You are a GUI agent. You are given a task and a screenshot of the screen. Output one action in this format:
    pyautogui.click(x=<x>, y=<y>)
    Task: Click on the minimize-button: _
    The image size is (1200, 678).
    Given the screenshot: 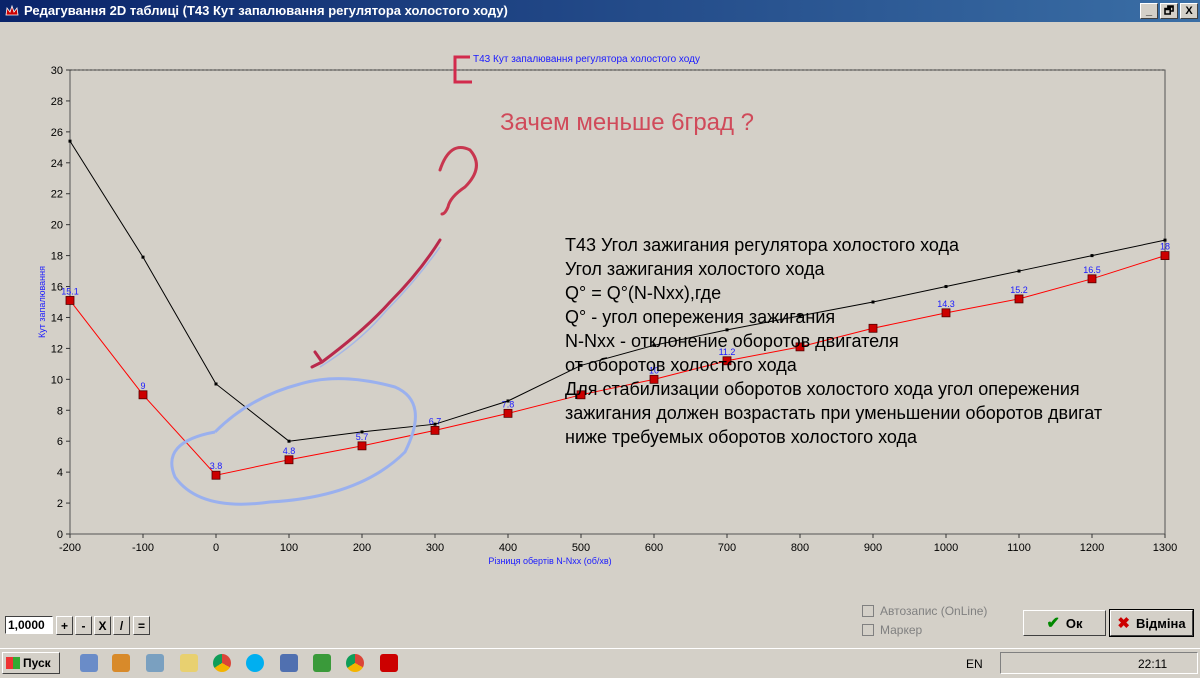 What is the action you would take?
    pyautogui.click(x=1149, y=11)
    